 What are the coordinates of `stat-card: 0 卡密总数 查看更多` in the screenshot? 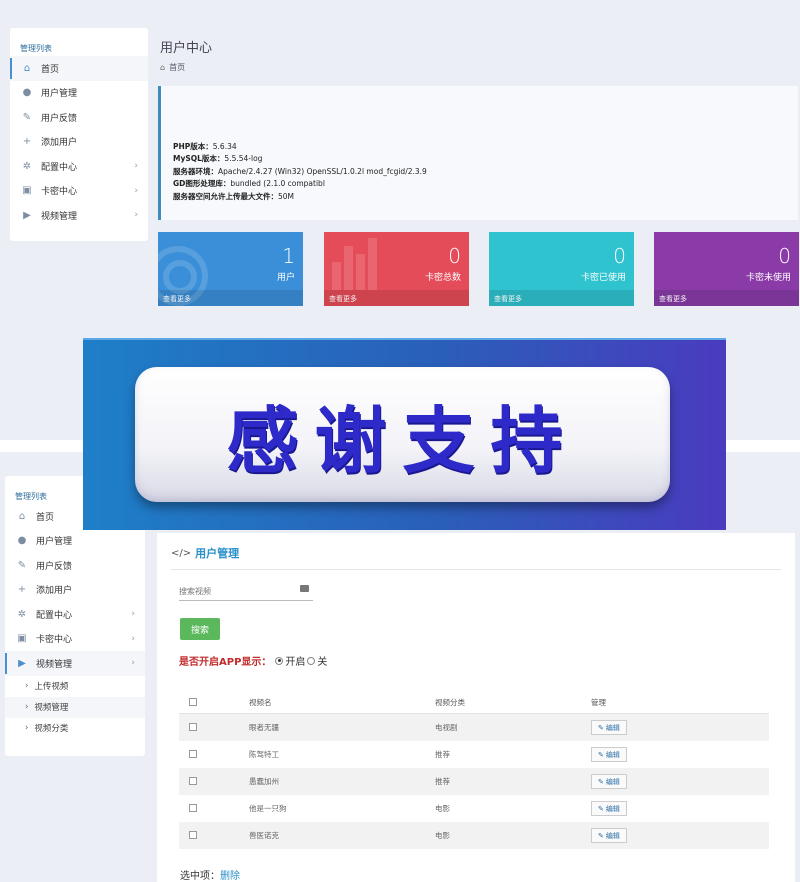 It's located at (396, 269).